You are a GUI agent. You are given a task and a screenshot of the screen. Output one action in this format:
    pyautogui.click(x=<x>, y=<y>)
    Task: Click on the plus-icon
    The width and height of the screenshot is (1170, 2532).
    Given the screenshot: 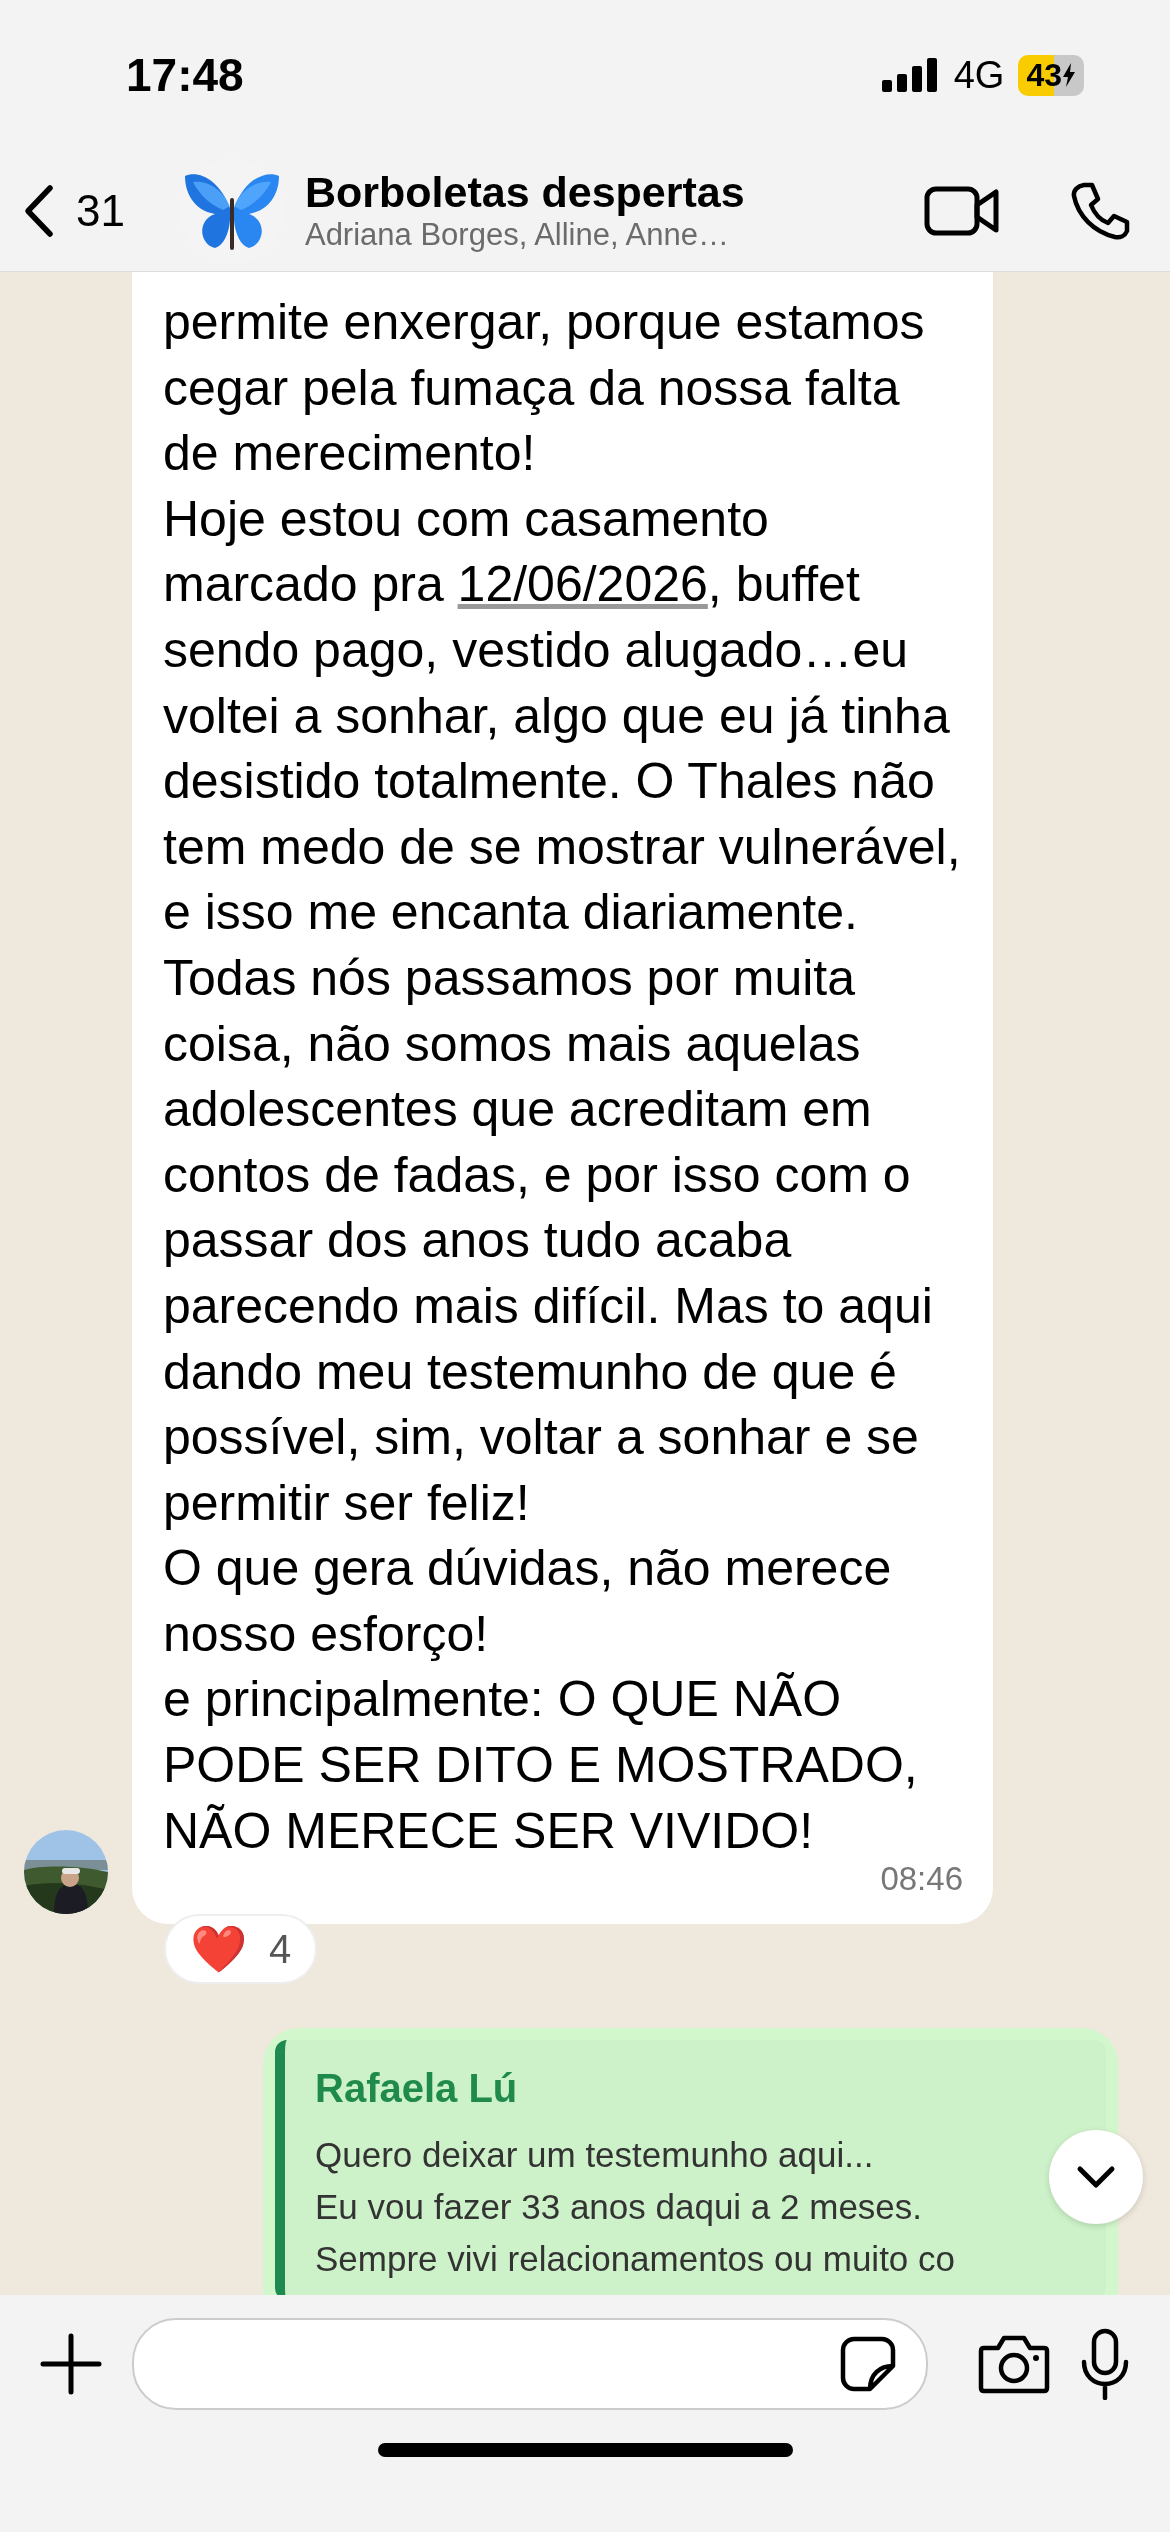 What is the action you would take?
    pyautogui.click(x=71, y=2364)
    